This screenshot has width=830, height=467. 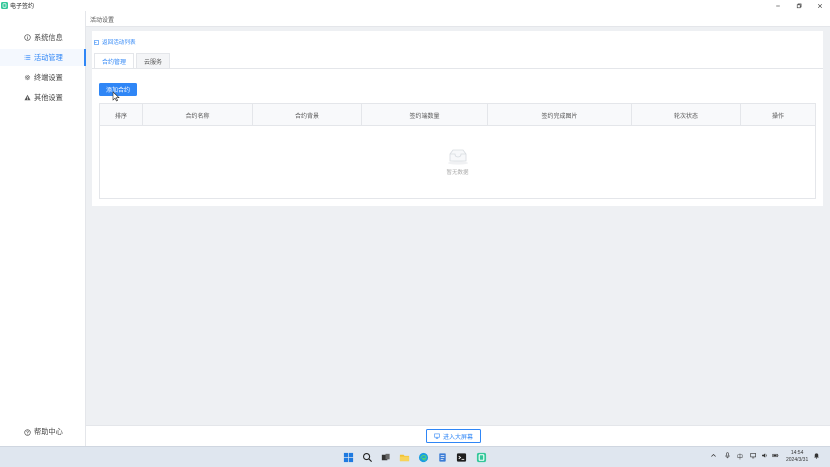 I want to click on column-header-contract-background: 合约背景, so click(x=307, y=115).